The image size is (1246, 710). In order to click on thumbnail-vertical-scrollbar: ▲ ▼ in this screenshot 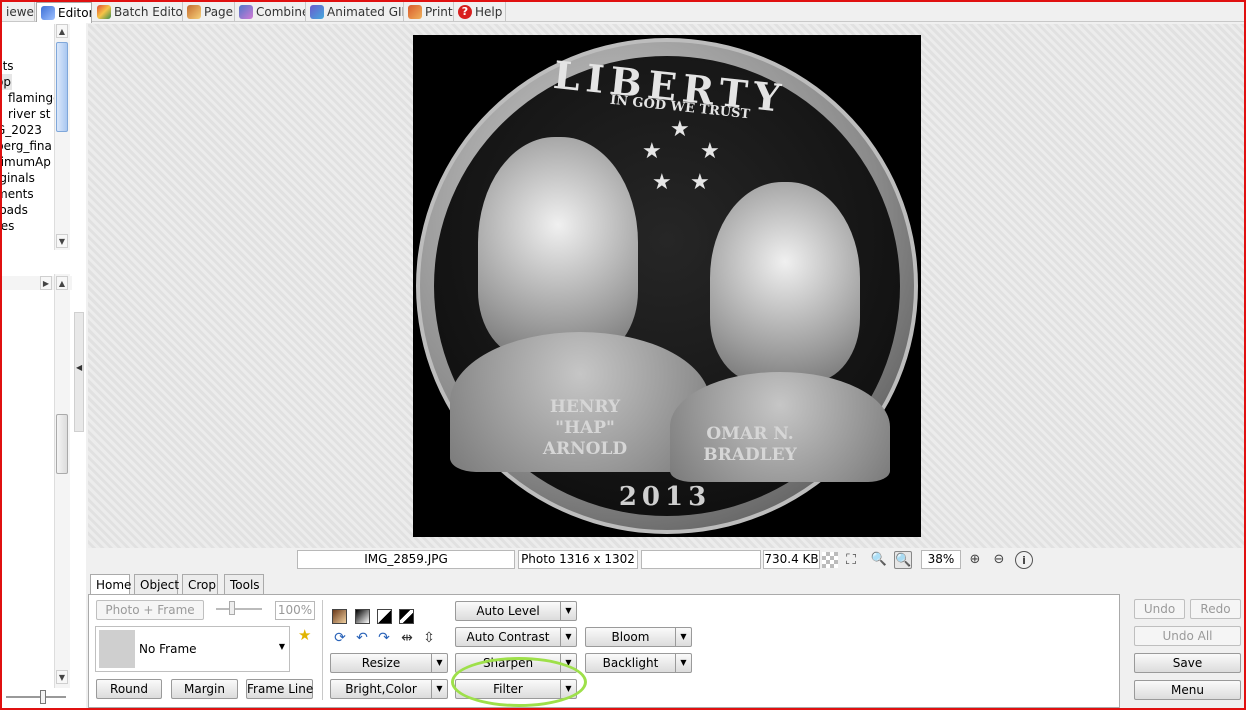, I will do `click(62, 481)`.